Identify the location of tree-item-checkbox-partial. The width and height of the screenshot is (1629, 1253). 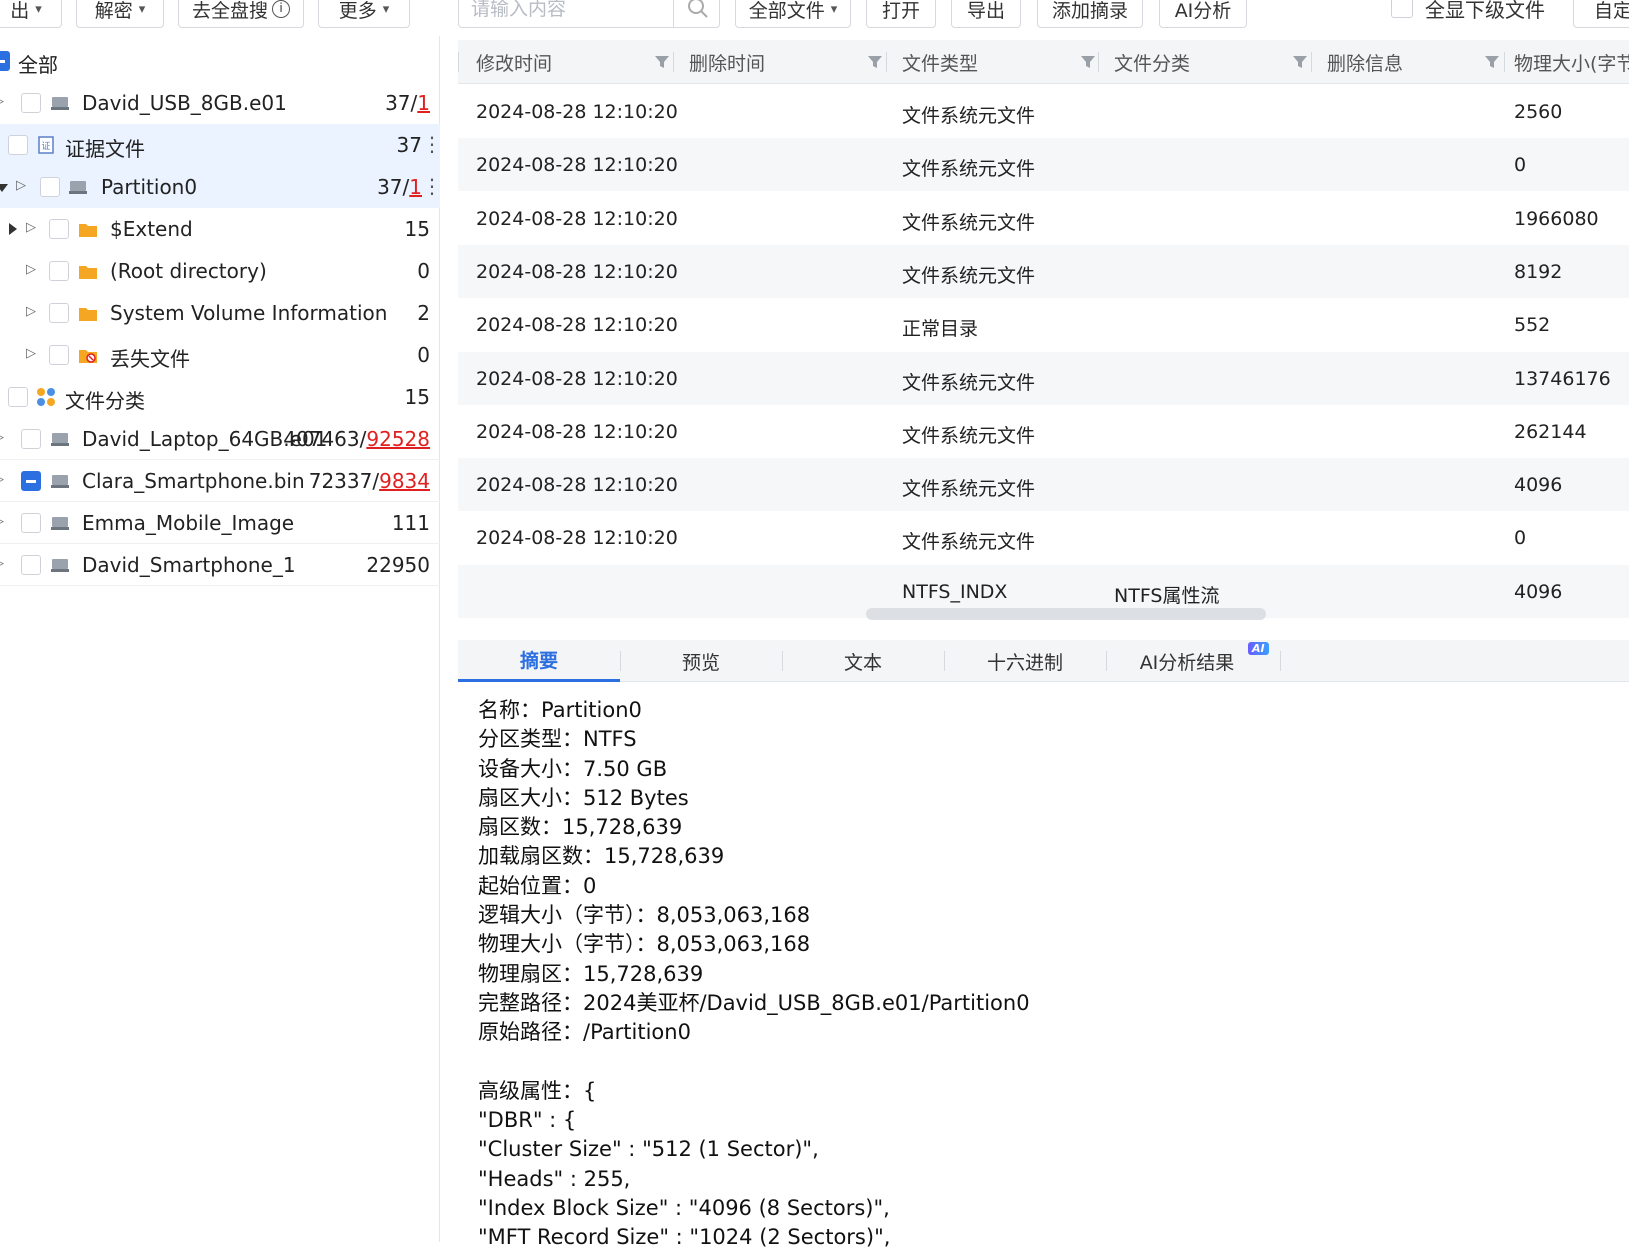
(31, 481).